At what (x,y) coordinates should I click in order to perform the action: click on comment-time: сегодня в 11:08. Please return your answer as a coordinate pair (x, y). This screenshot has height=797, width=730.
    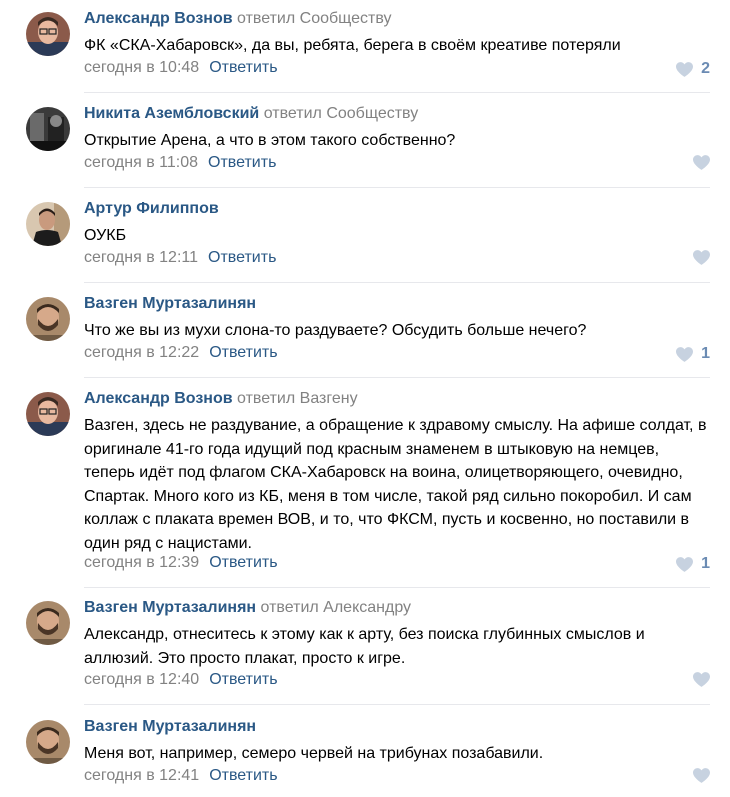
    Looking at the image, I should click on (141, 162).